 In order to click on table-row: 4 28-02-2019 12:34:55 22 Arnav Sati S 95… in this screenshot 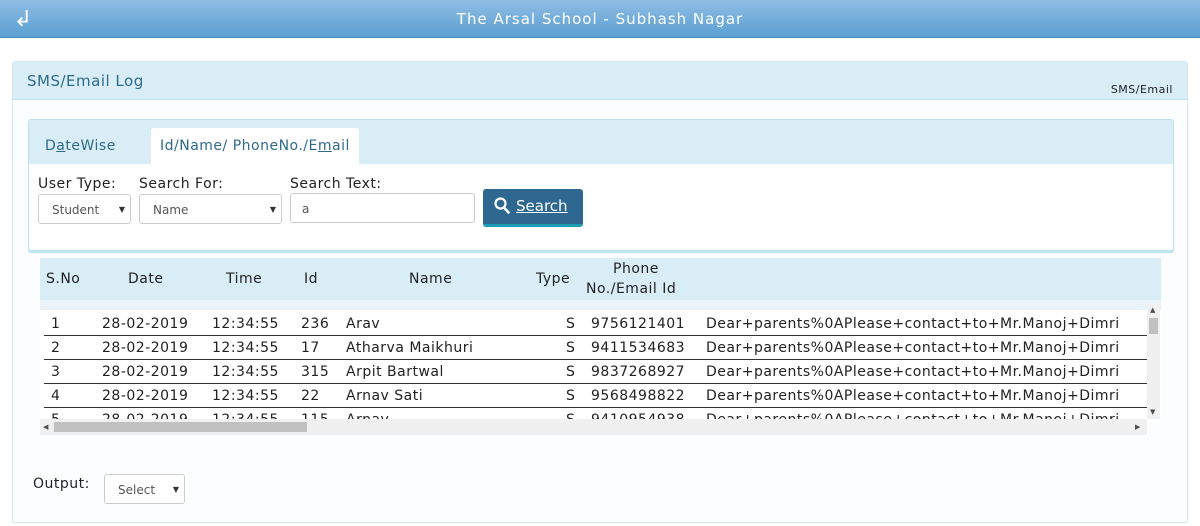, I will do `click(595, 396)`.